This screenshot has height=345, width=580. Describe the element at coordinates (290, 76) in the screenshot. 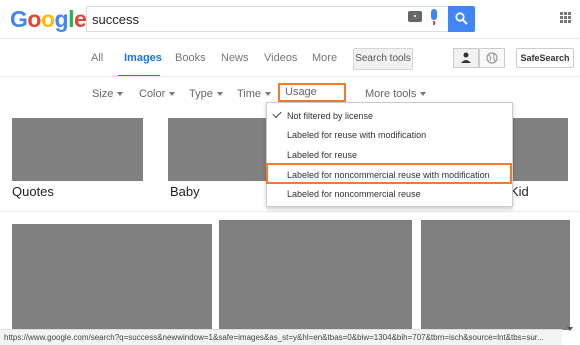

I see `nav-divider` at that location.